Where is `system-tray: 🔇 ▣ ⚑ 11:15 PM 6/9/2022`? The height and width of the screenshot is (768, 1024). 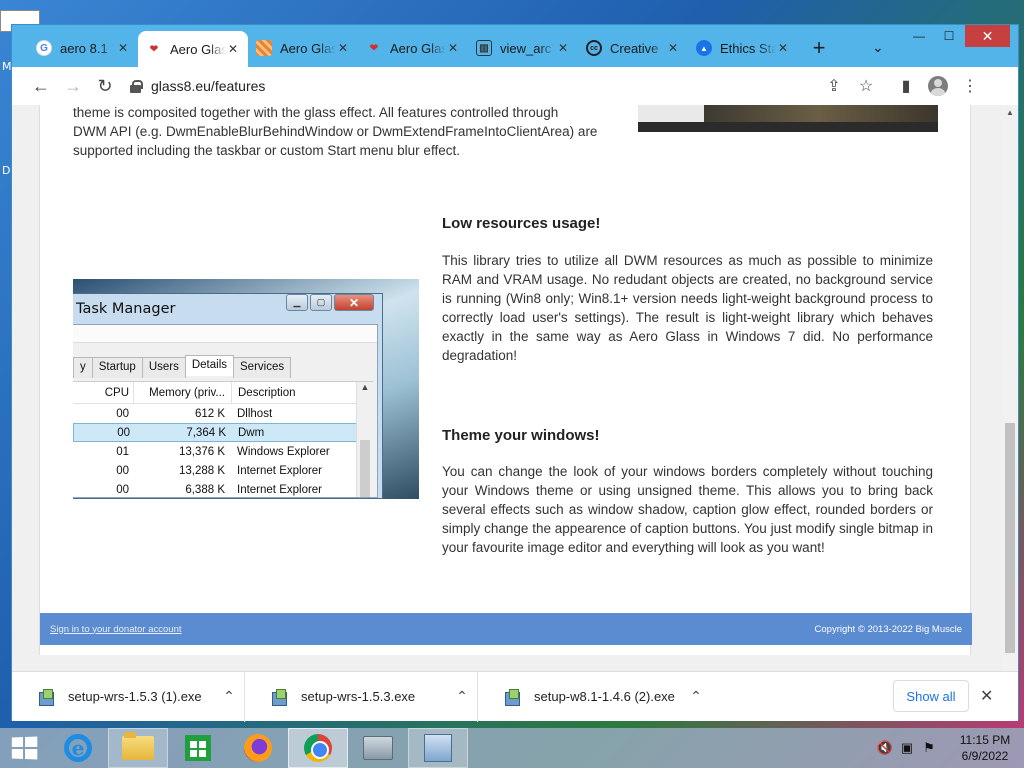 system-tray: 🔇 ▣ ⚑ 11:15 PM 6/9/2022 is located at coordinates (949, 748).